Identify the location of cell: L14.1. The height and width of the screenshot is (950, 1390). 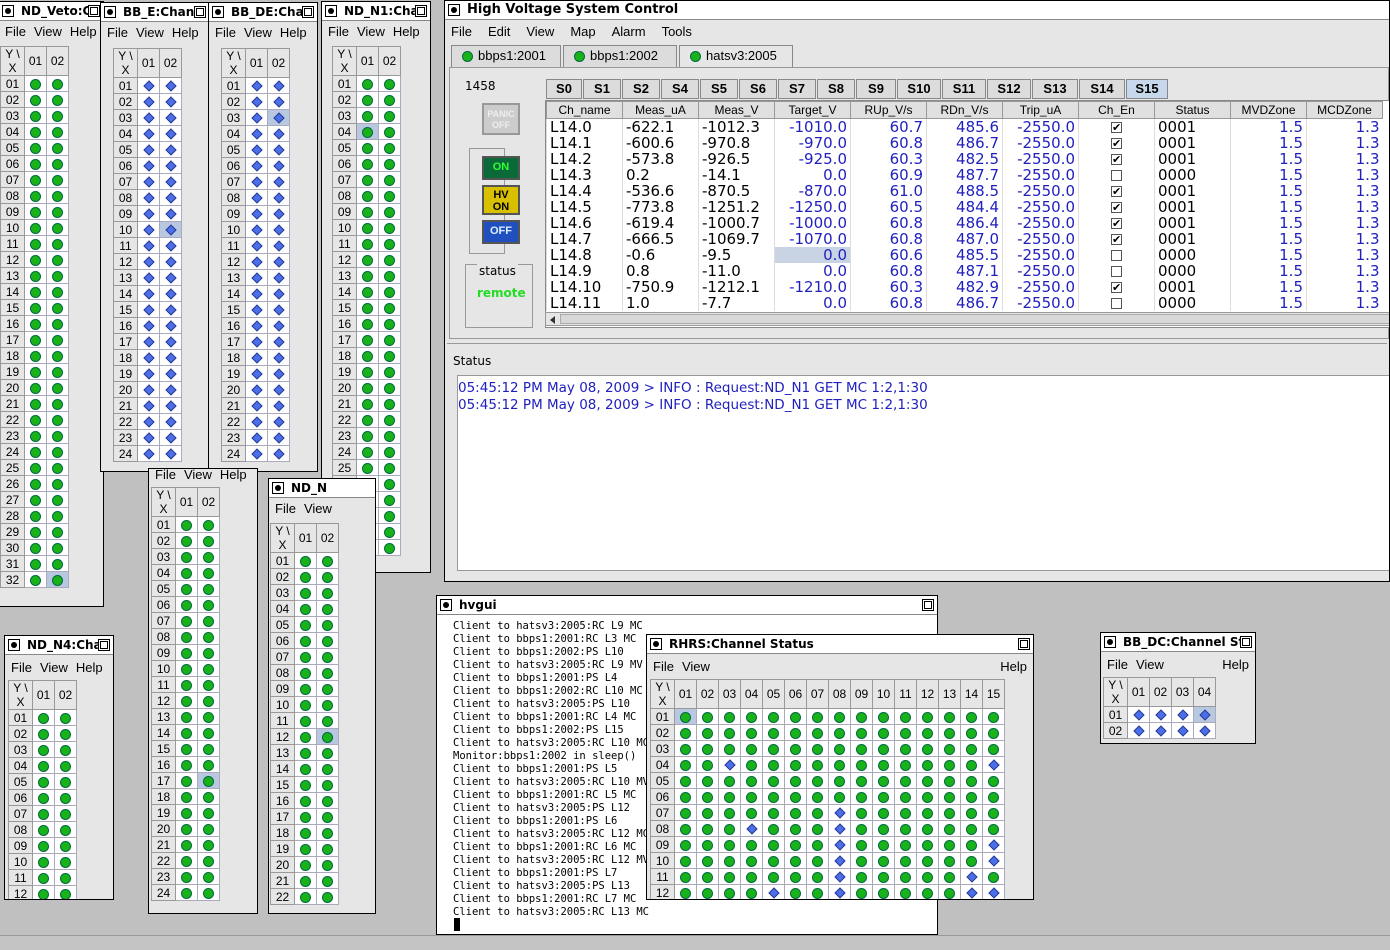
(584, 143).